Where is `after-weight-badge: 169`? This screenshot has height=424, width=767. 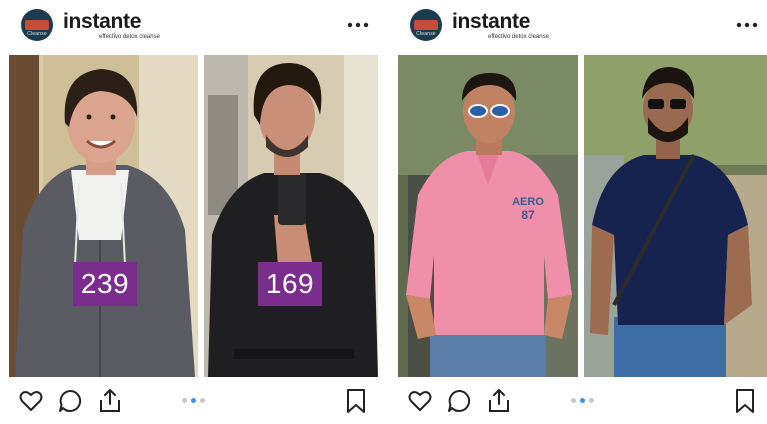
after-weight-badge: 169 is located at coordinates (290, 284).